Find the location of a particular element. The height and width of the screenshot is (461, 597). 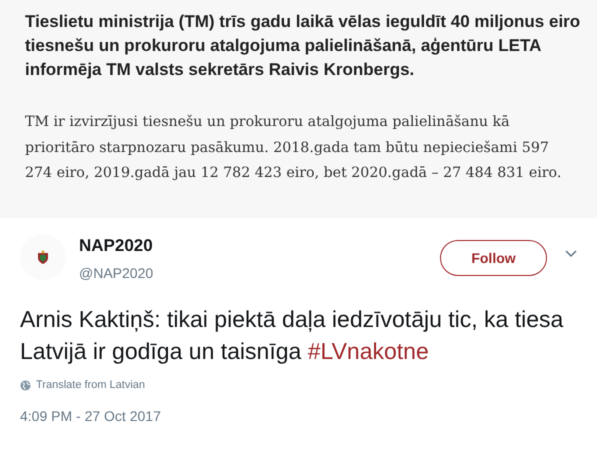

globe-icon is located at coordinates (25, 385).